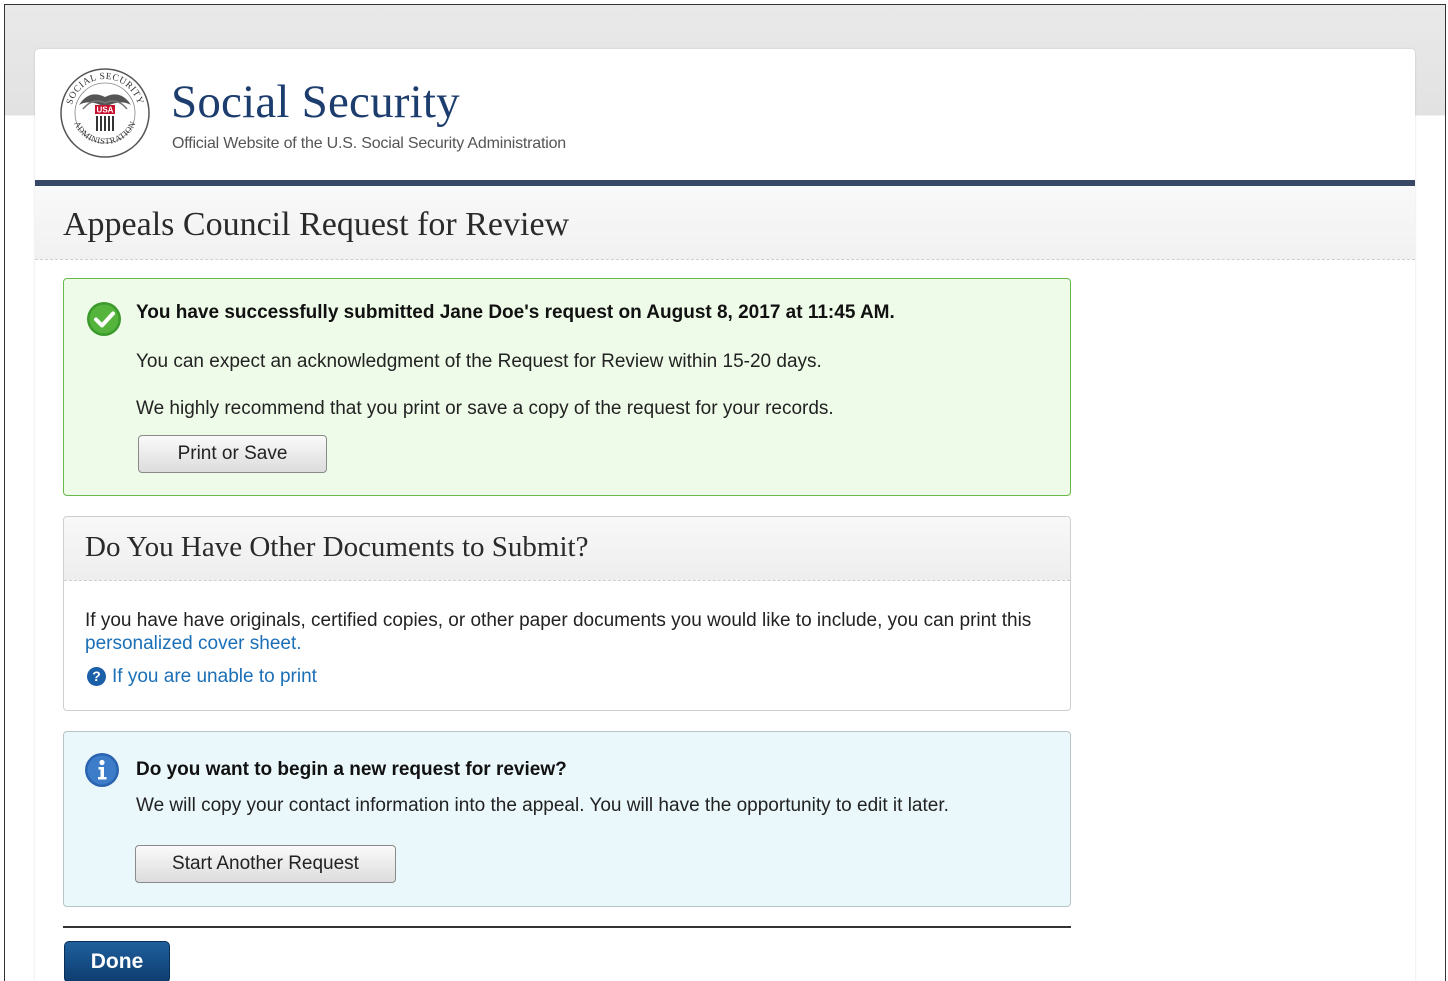 The image size is (1448, 981). I want to click on unable-to-print-link: If you are unable to print, so click(214, 676).